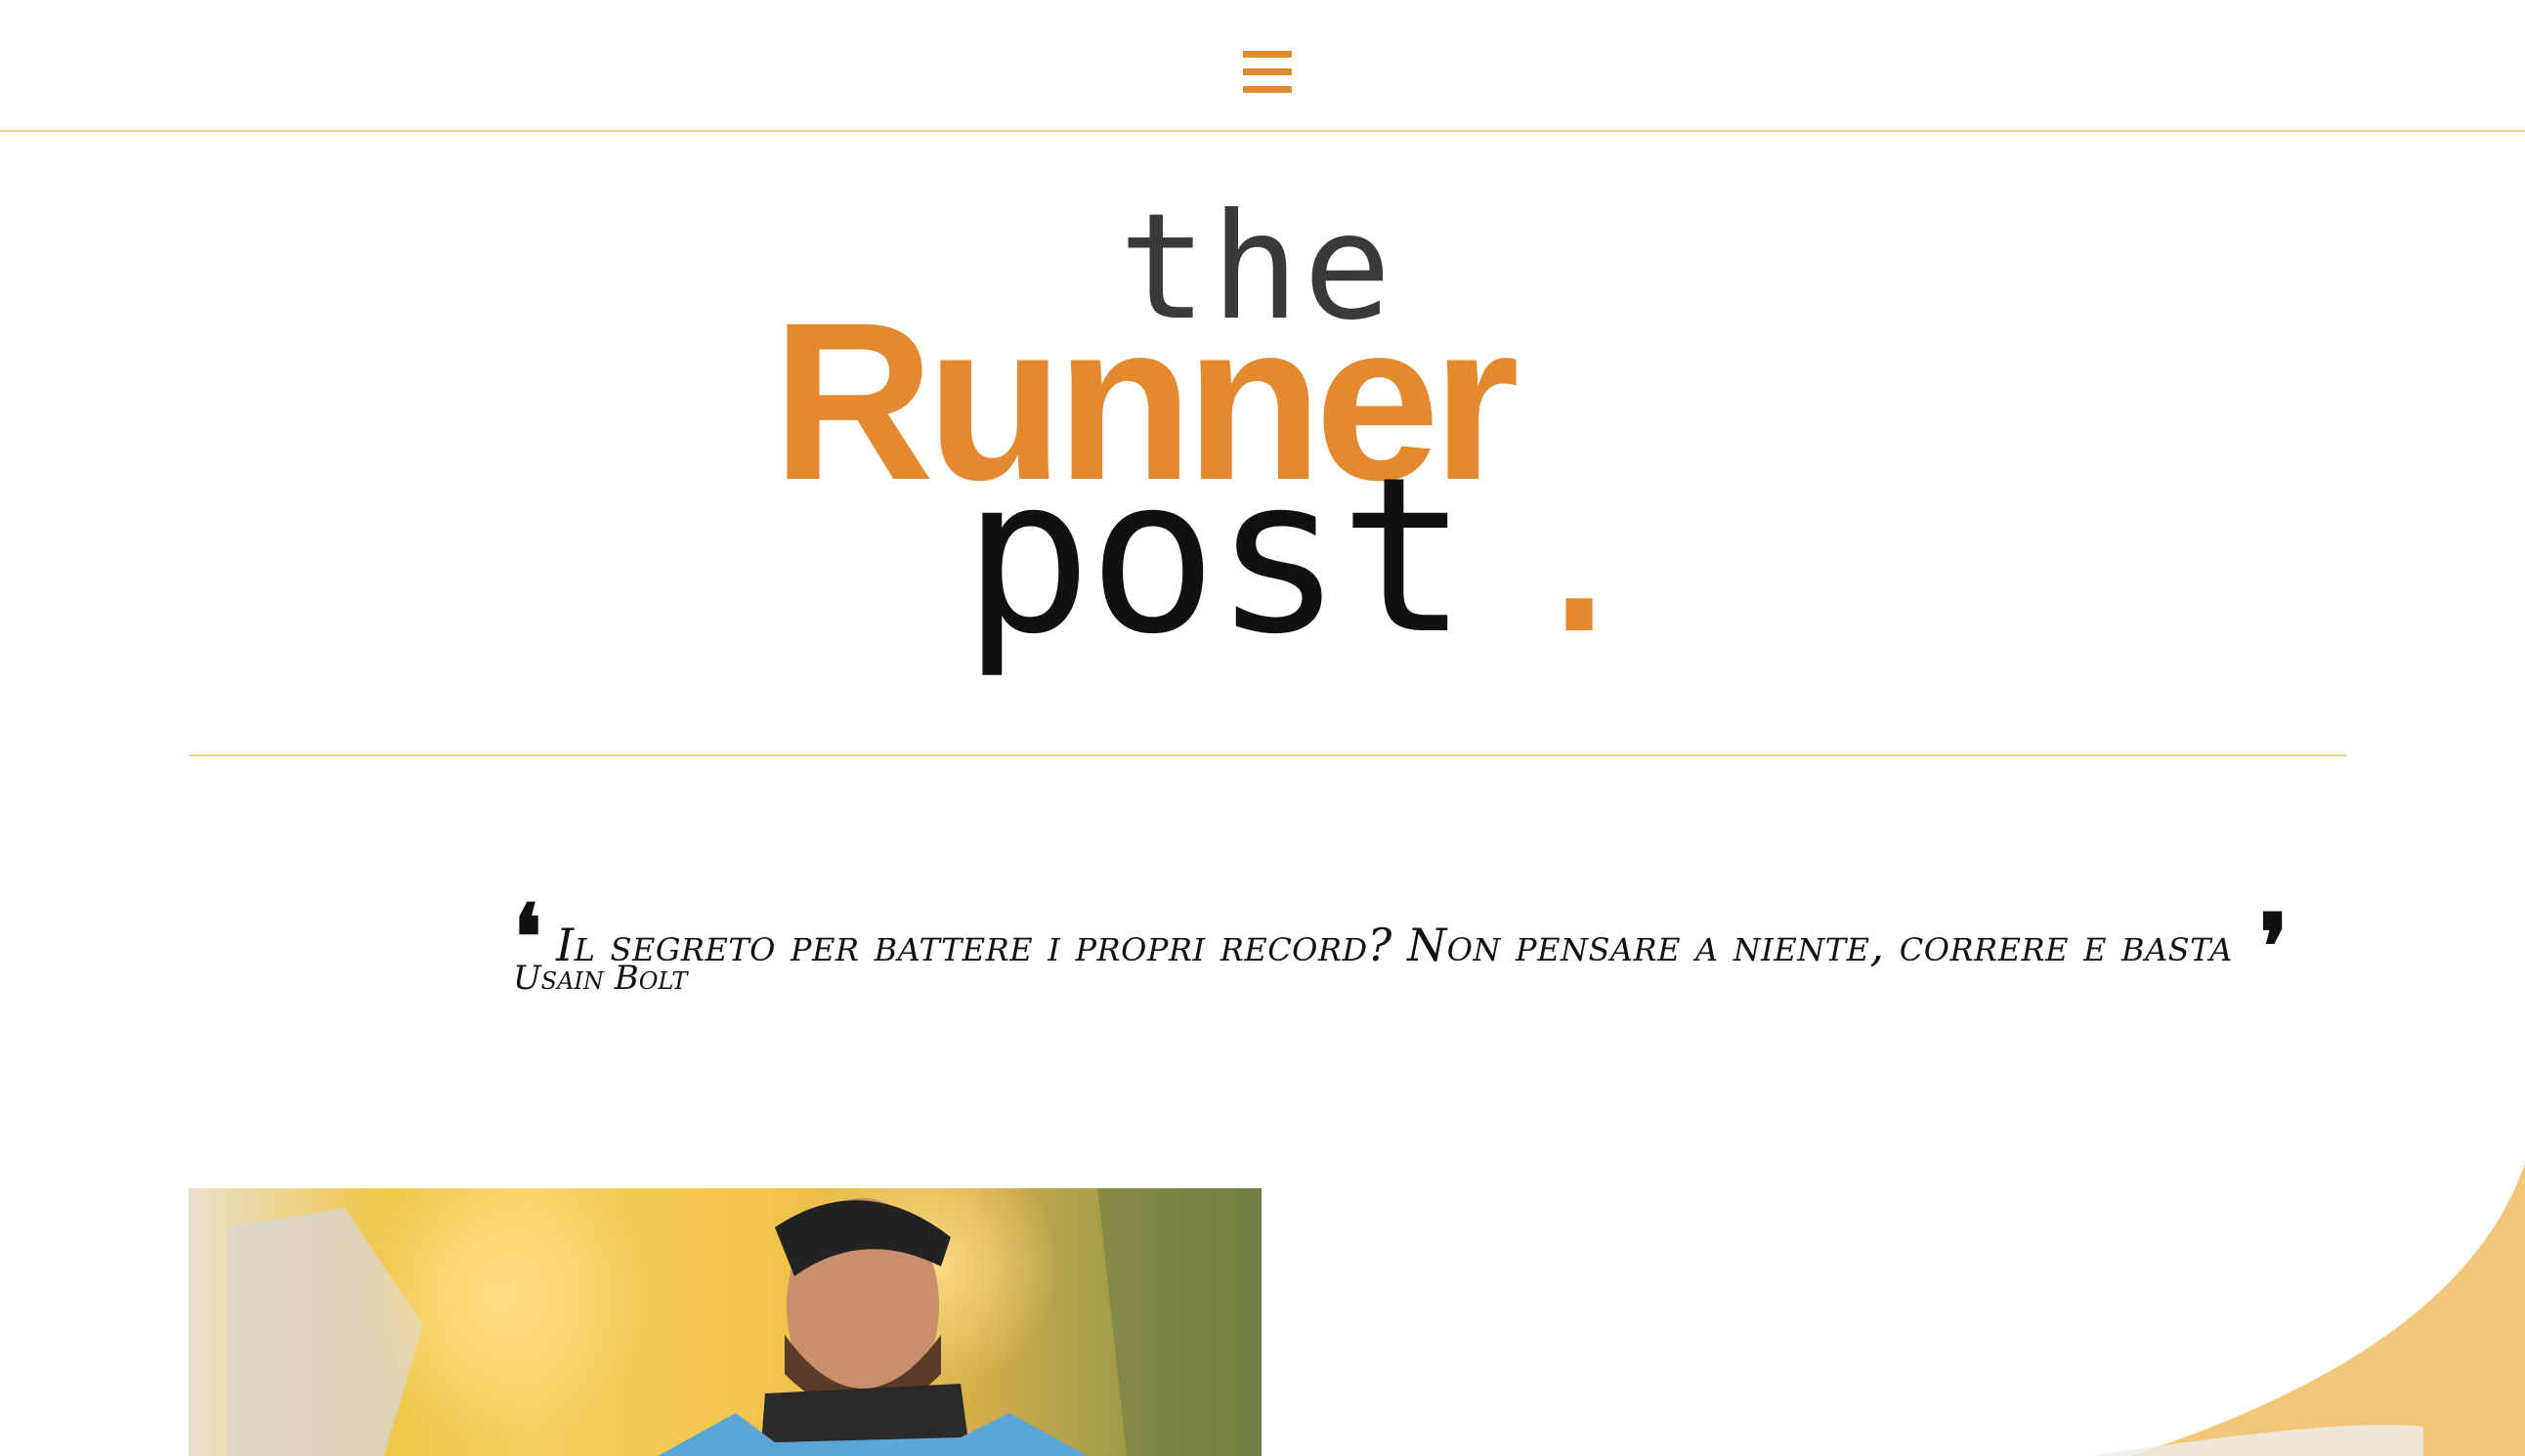  Describe the element at coordinates (528, 937) in the screenshot. I see `open-quote-icon: ❛` at that location.